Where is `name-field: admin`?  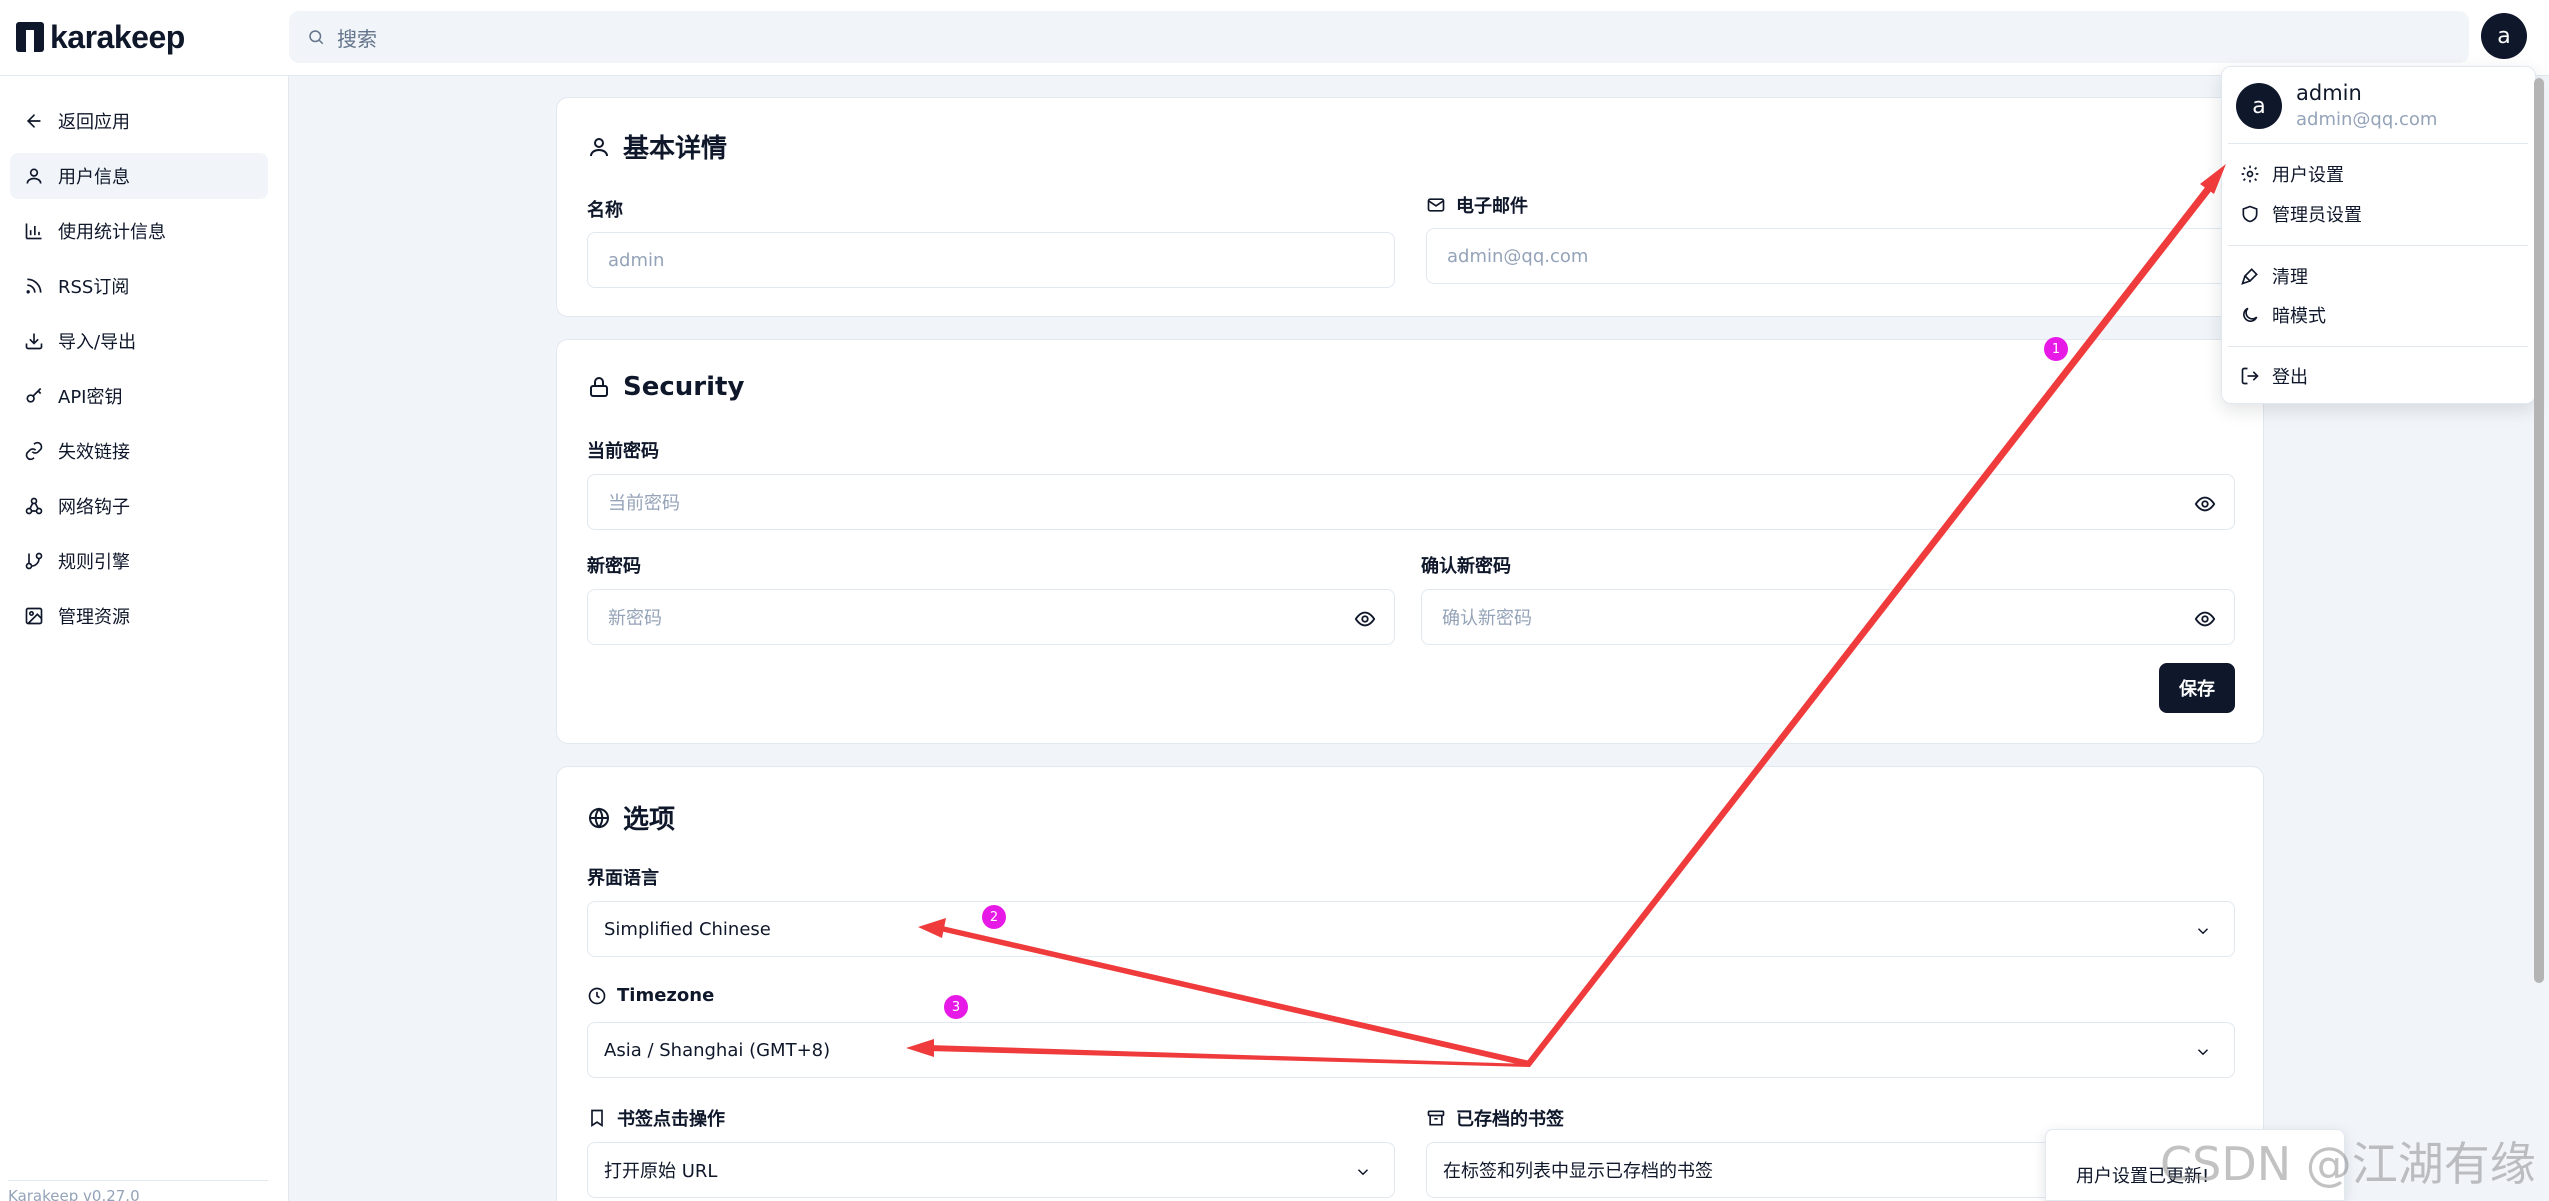 name-field: admin is located at coordinates (991, 260).